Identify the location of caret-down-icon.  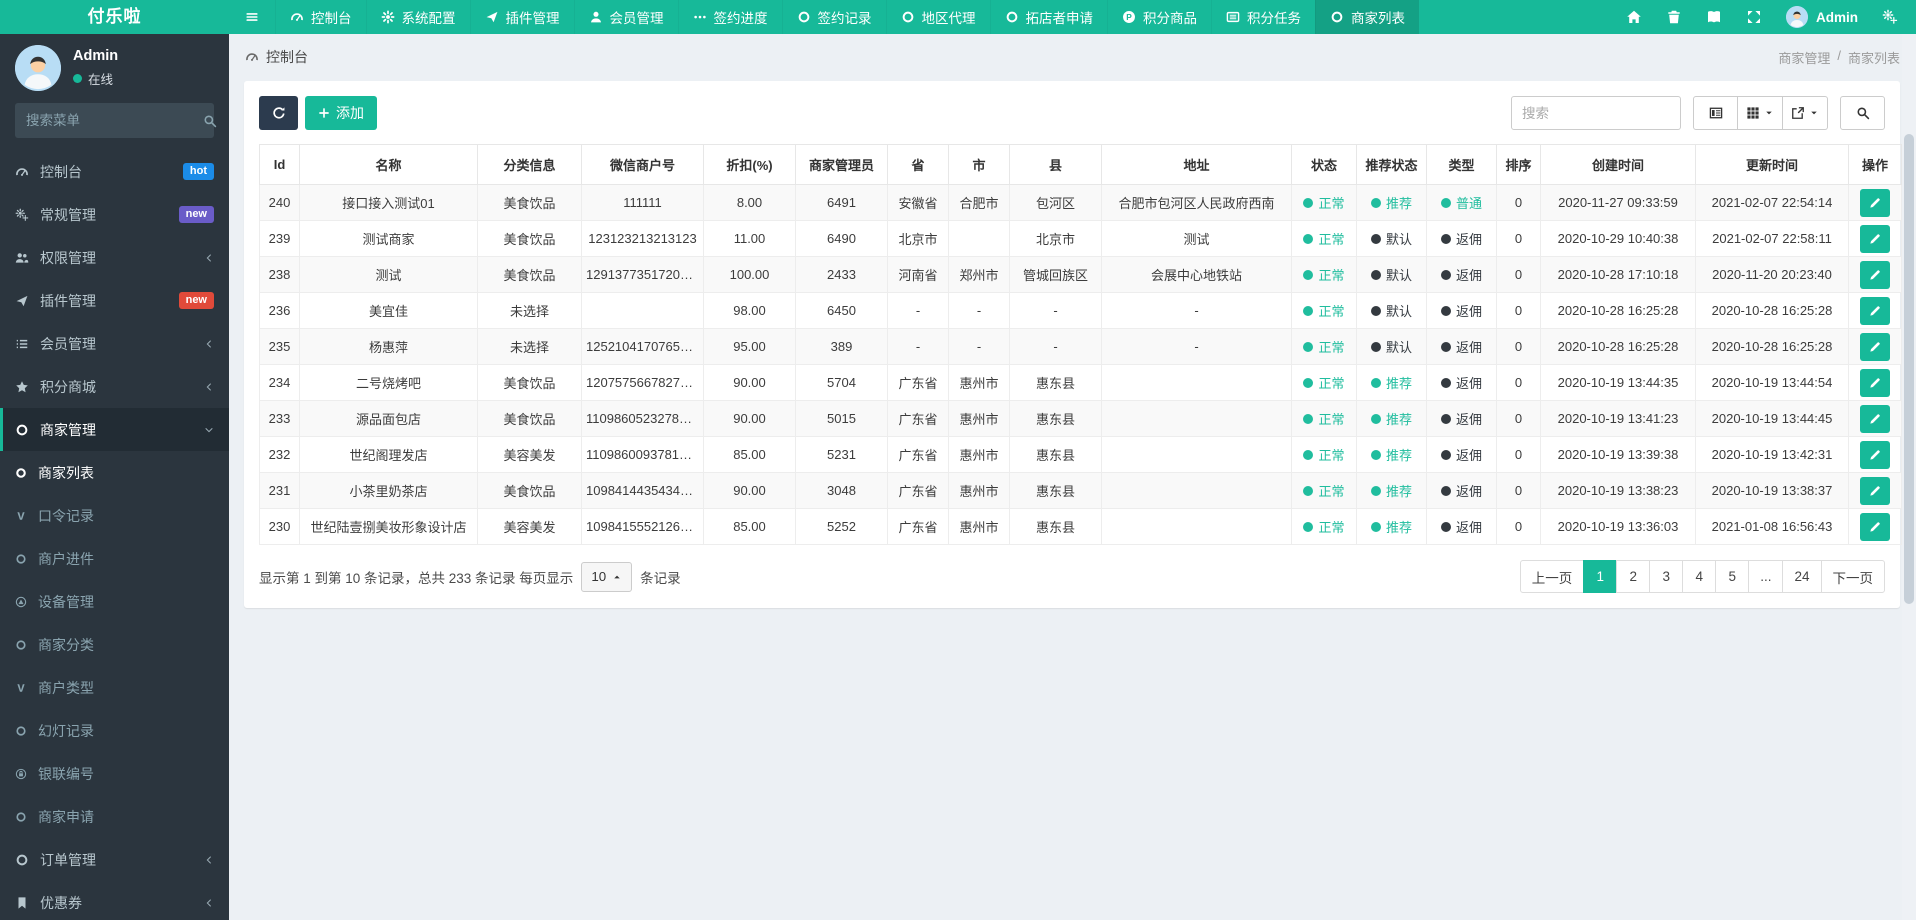
(1814, 113).